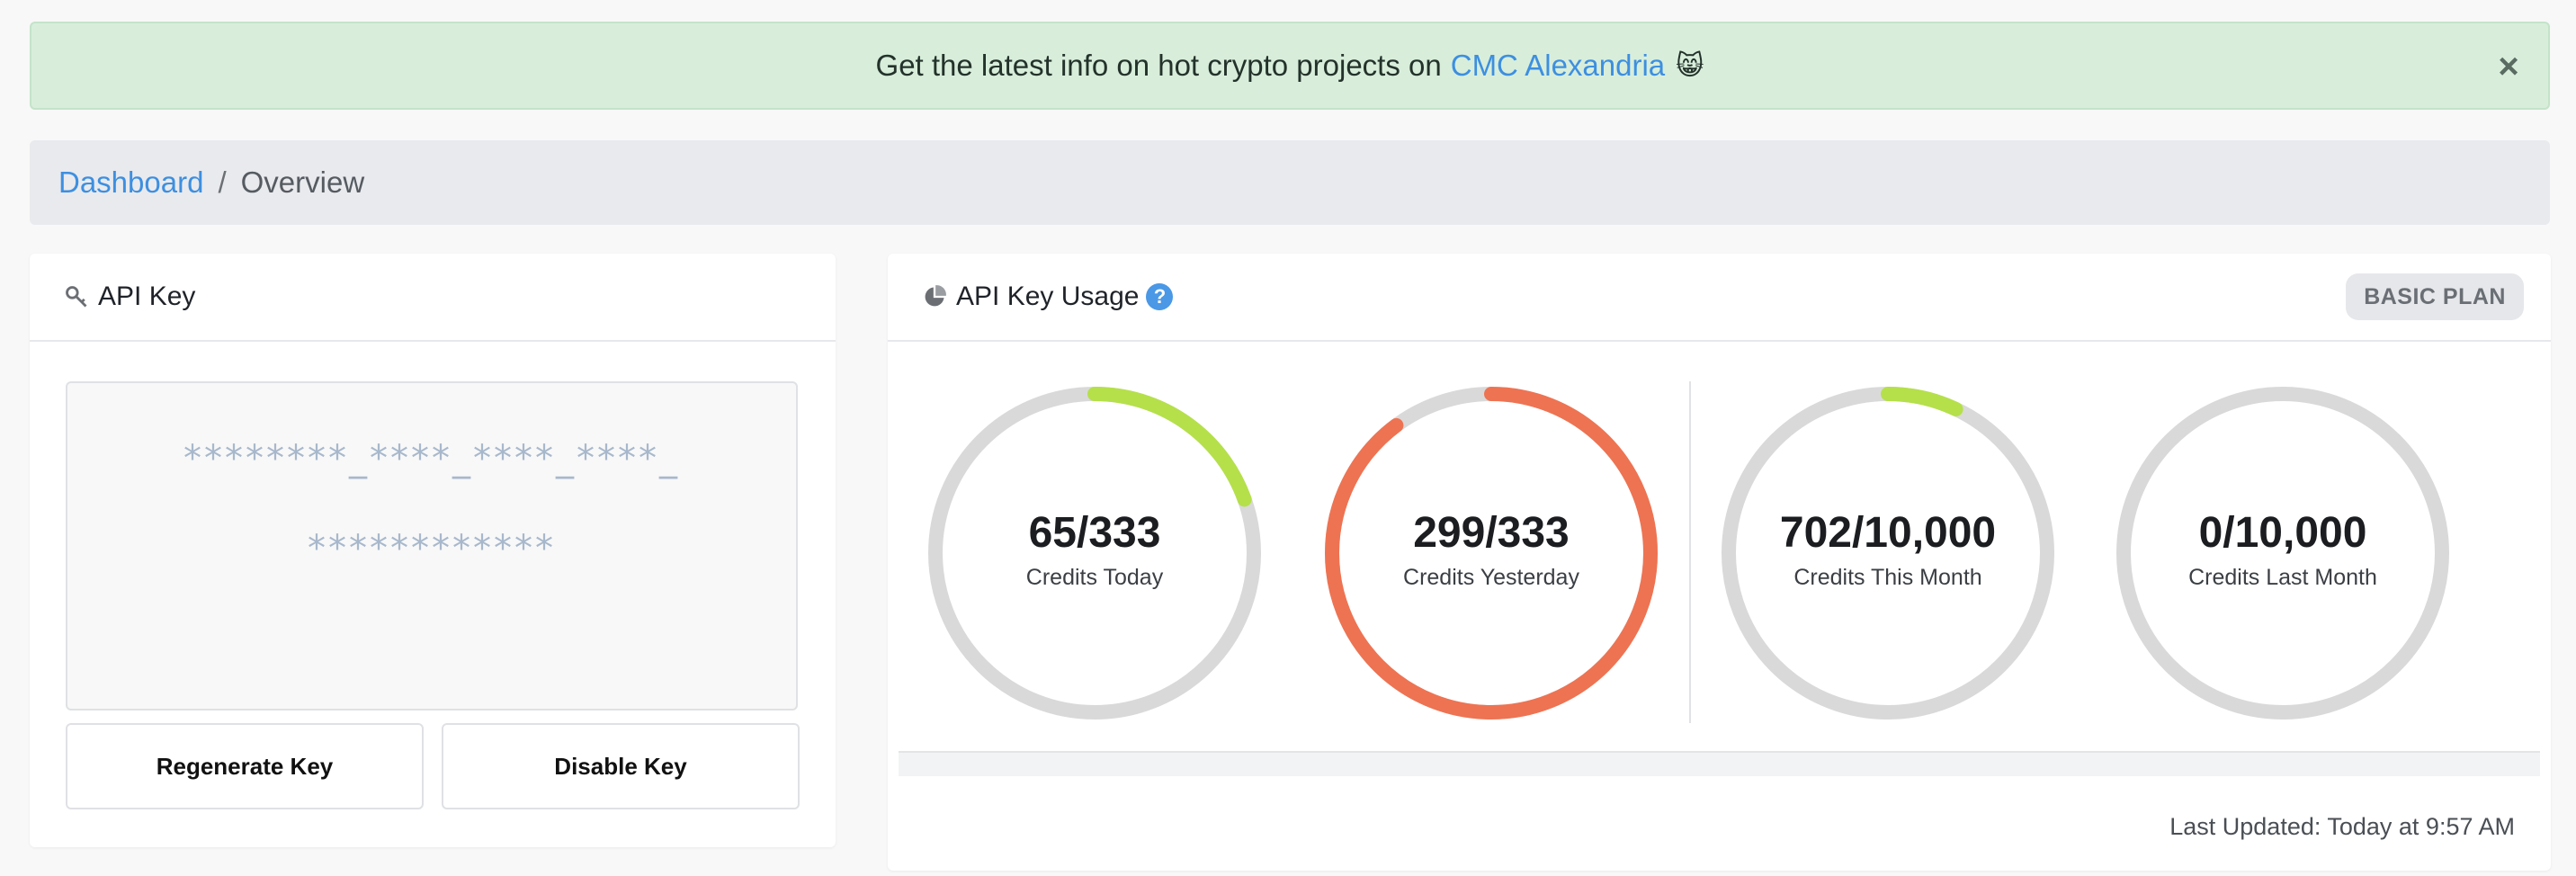  Describe the element at coordinates (245, 766) in the screenshot. I see `regenerate-key-button: Regenerate Key` at that location.